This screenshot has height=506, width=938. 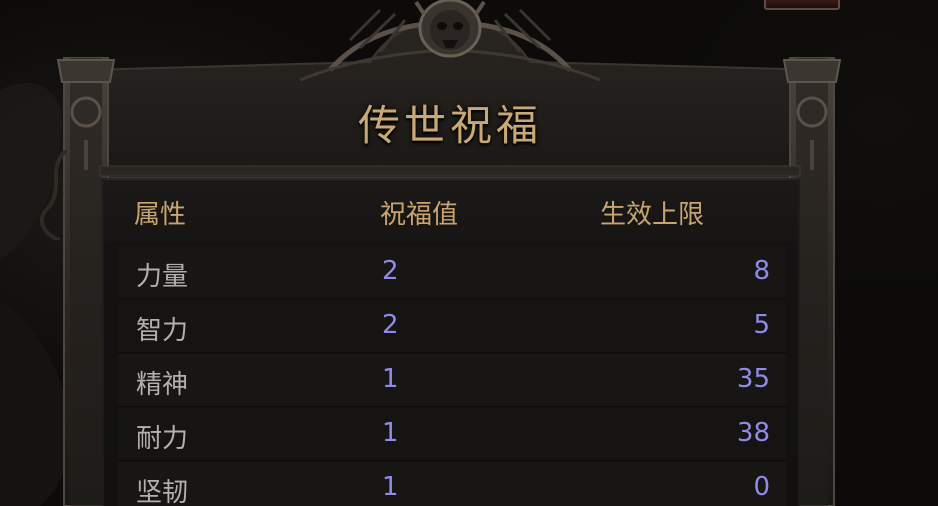 What do you see at coordinates (162, 492) in the screenshot?
I see `attribute-name: 坚韧` at bounding box center [162, 492].